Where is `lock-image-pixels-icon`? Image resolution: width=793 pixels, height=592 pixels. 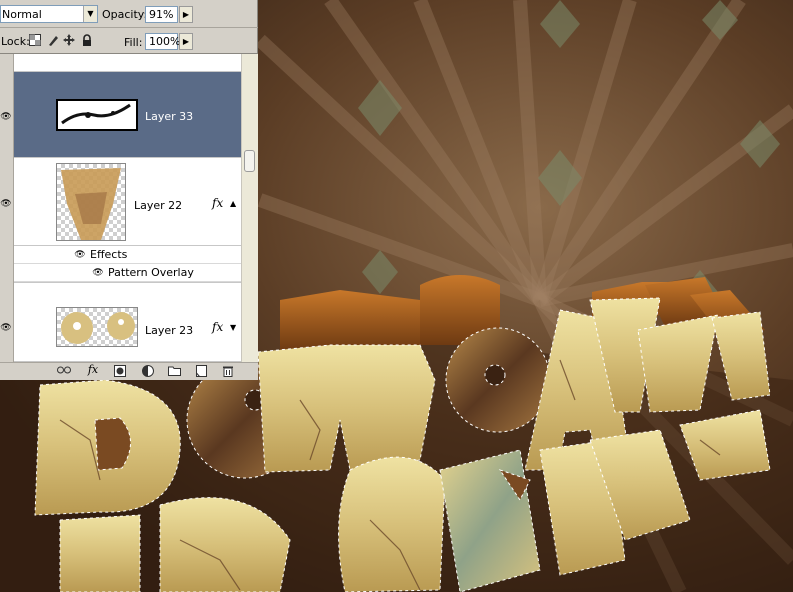 lock-image-pixels-icon is located at coordinates (53, 41).